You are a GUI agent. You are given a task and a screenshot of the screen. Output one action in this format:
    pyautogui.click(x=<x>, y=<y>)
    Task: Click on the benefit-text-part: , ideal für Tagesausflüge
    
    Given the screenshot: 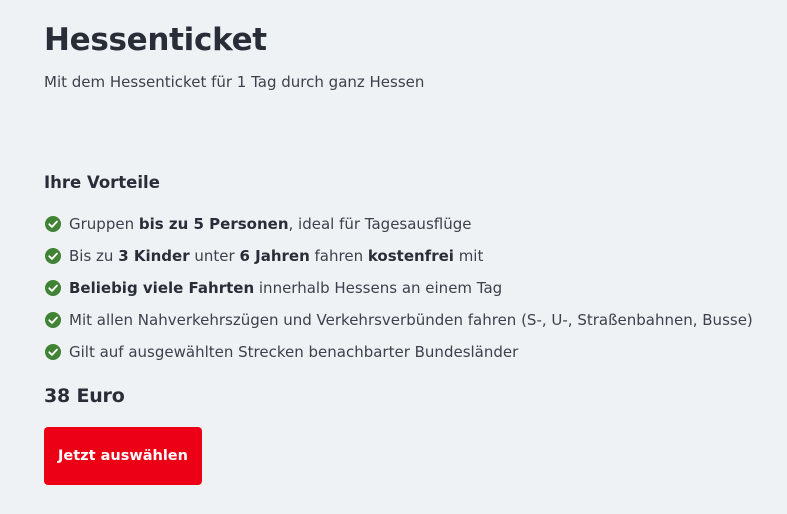 What is the action you would take?
    pyautogui.click(x=380, y=224)
    